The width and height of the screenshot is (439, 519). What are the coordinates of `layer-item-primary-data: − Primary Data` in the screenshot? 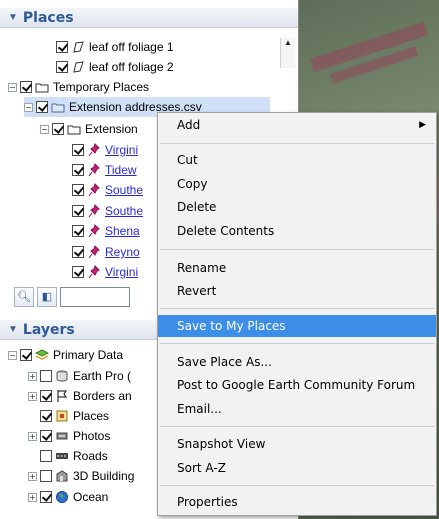 It's located at (65, 355).